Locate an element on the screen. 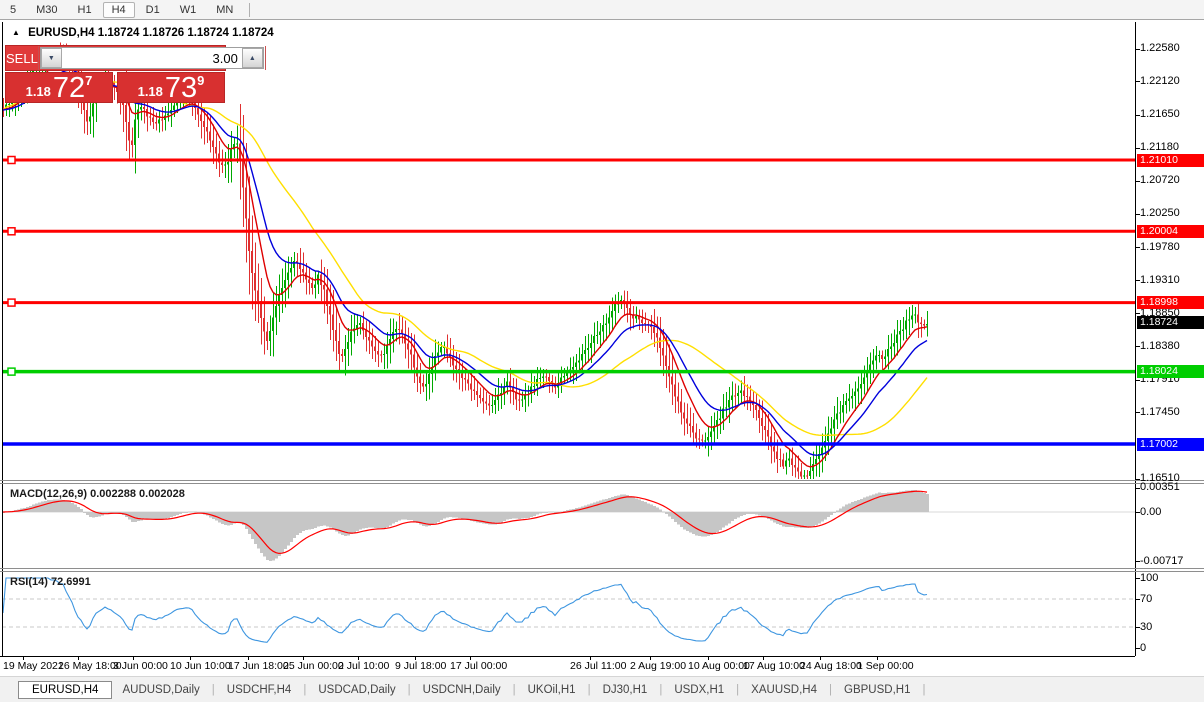 The height and width of the screenshot is (702, 1204). symbol-tab-dj30: DJ30,H1 is located at coordinates (625, 690).